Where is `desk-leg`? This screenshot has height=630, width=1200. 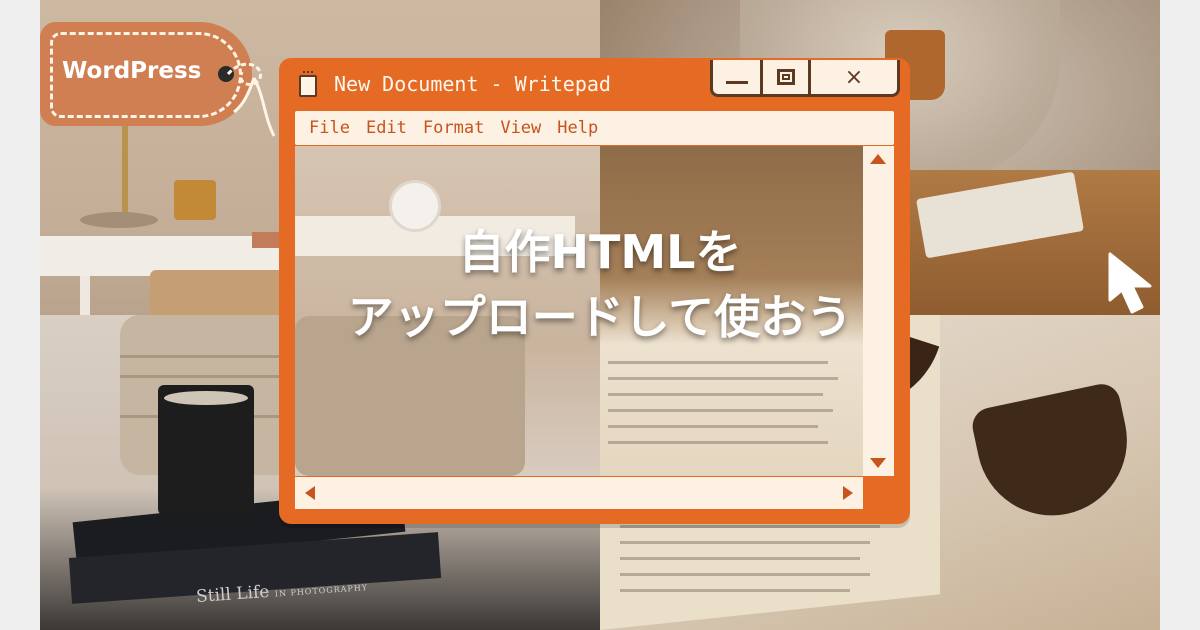
desk-leg is located at coordinates (85, 295).